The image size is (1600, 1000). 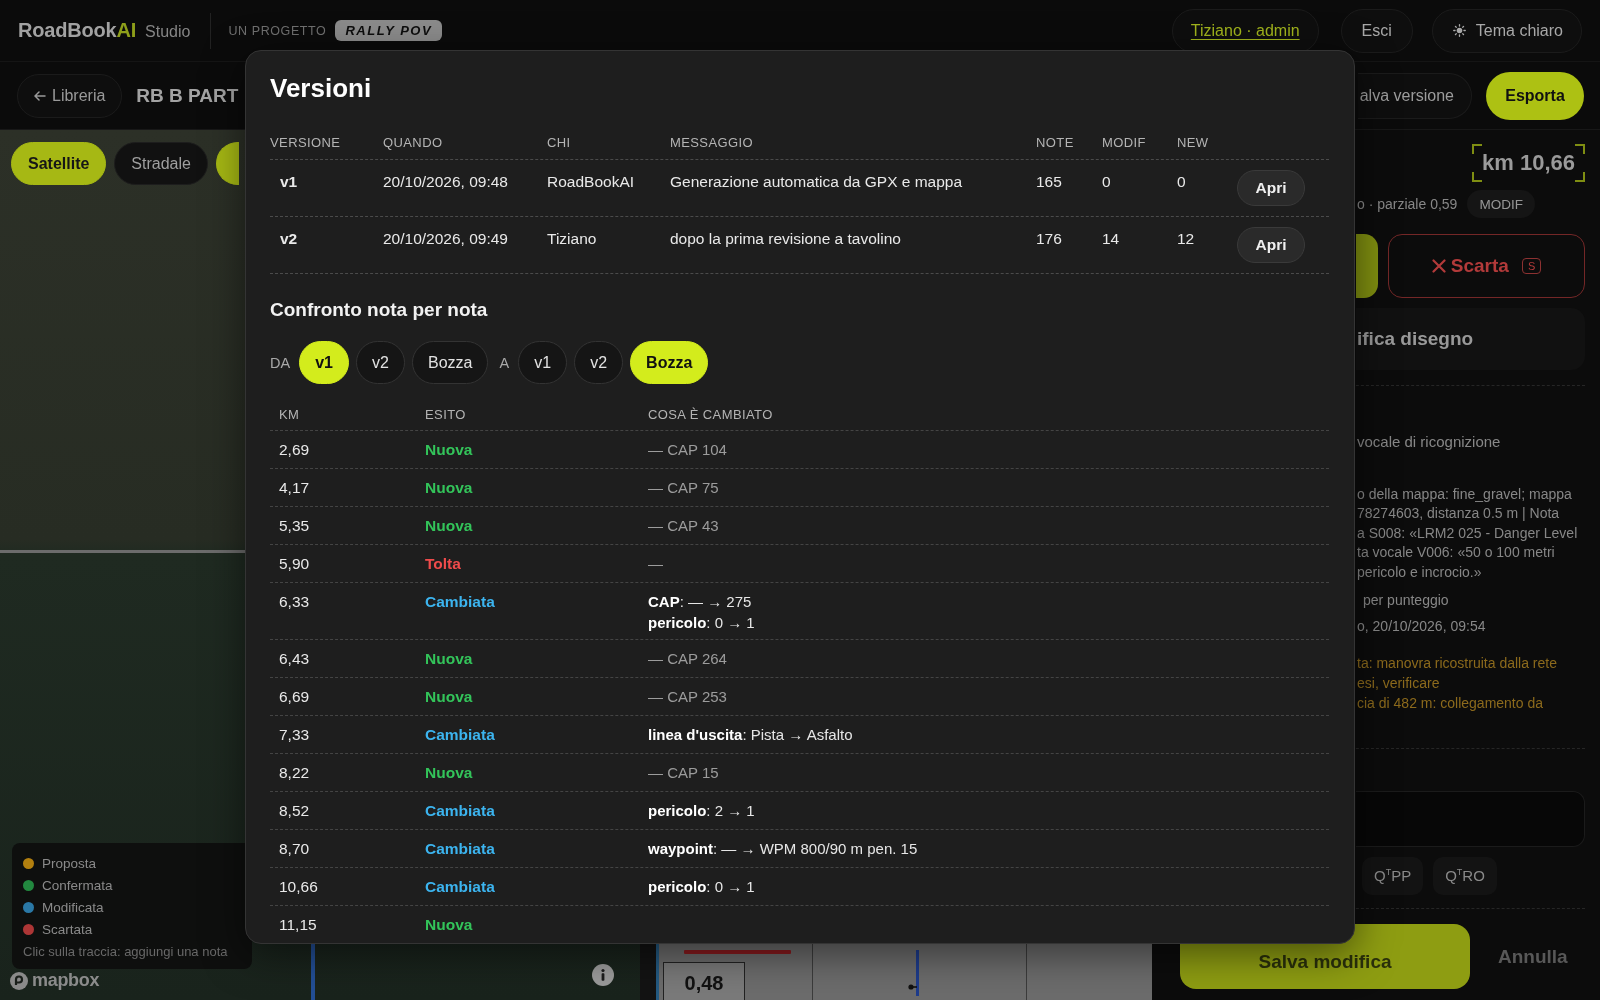 What do you see at coordinates (1528, 163) in the screenshot?
I see `km-reading: km 10,66` at bounding box center [1528, 163].